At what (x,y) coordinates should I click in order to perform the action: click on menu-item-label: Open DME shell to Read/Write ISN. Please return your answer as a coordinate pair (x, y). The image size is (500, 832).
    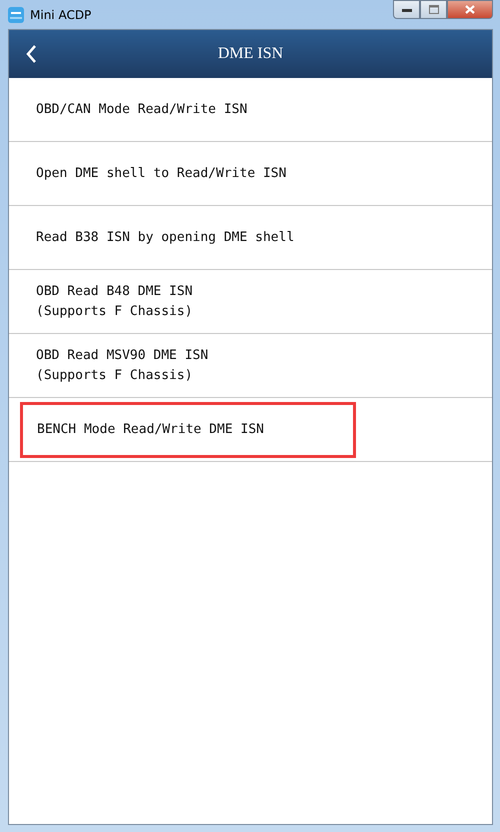
    Looking at the image, I should click on (161, 173).